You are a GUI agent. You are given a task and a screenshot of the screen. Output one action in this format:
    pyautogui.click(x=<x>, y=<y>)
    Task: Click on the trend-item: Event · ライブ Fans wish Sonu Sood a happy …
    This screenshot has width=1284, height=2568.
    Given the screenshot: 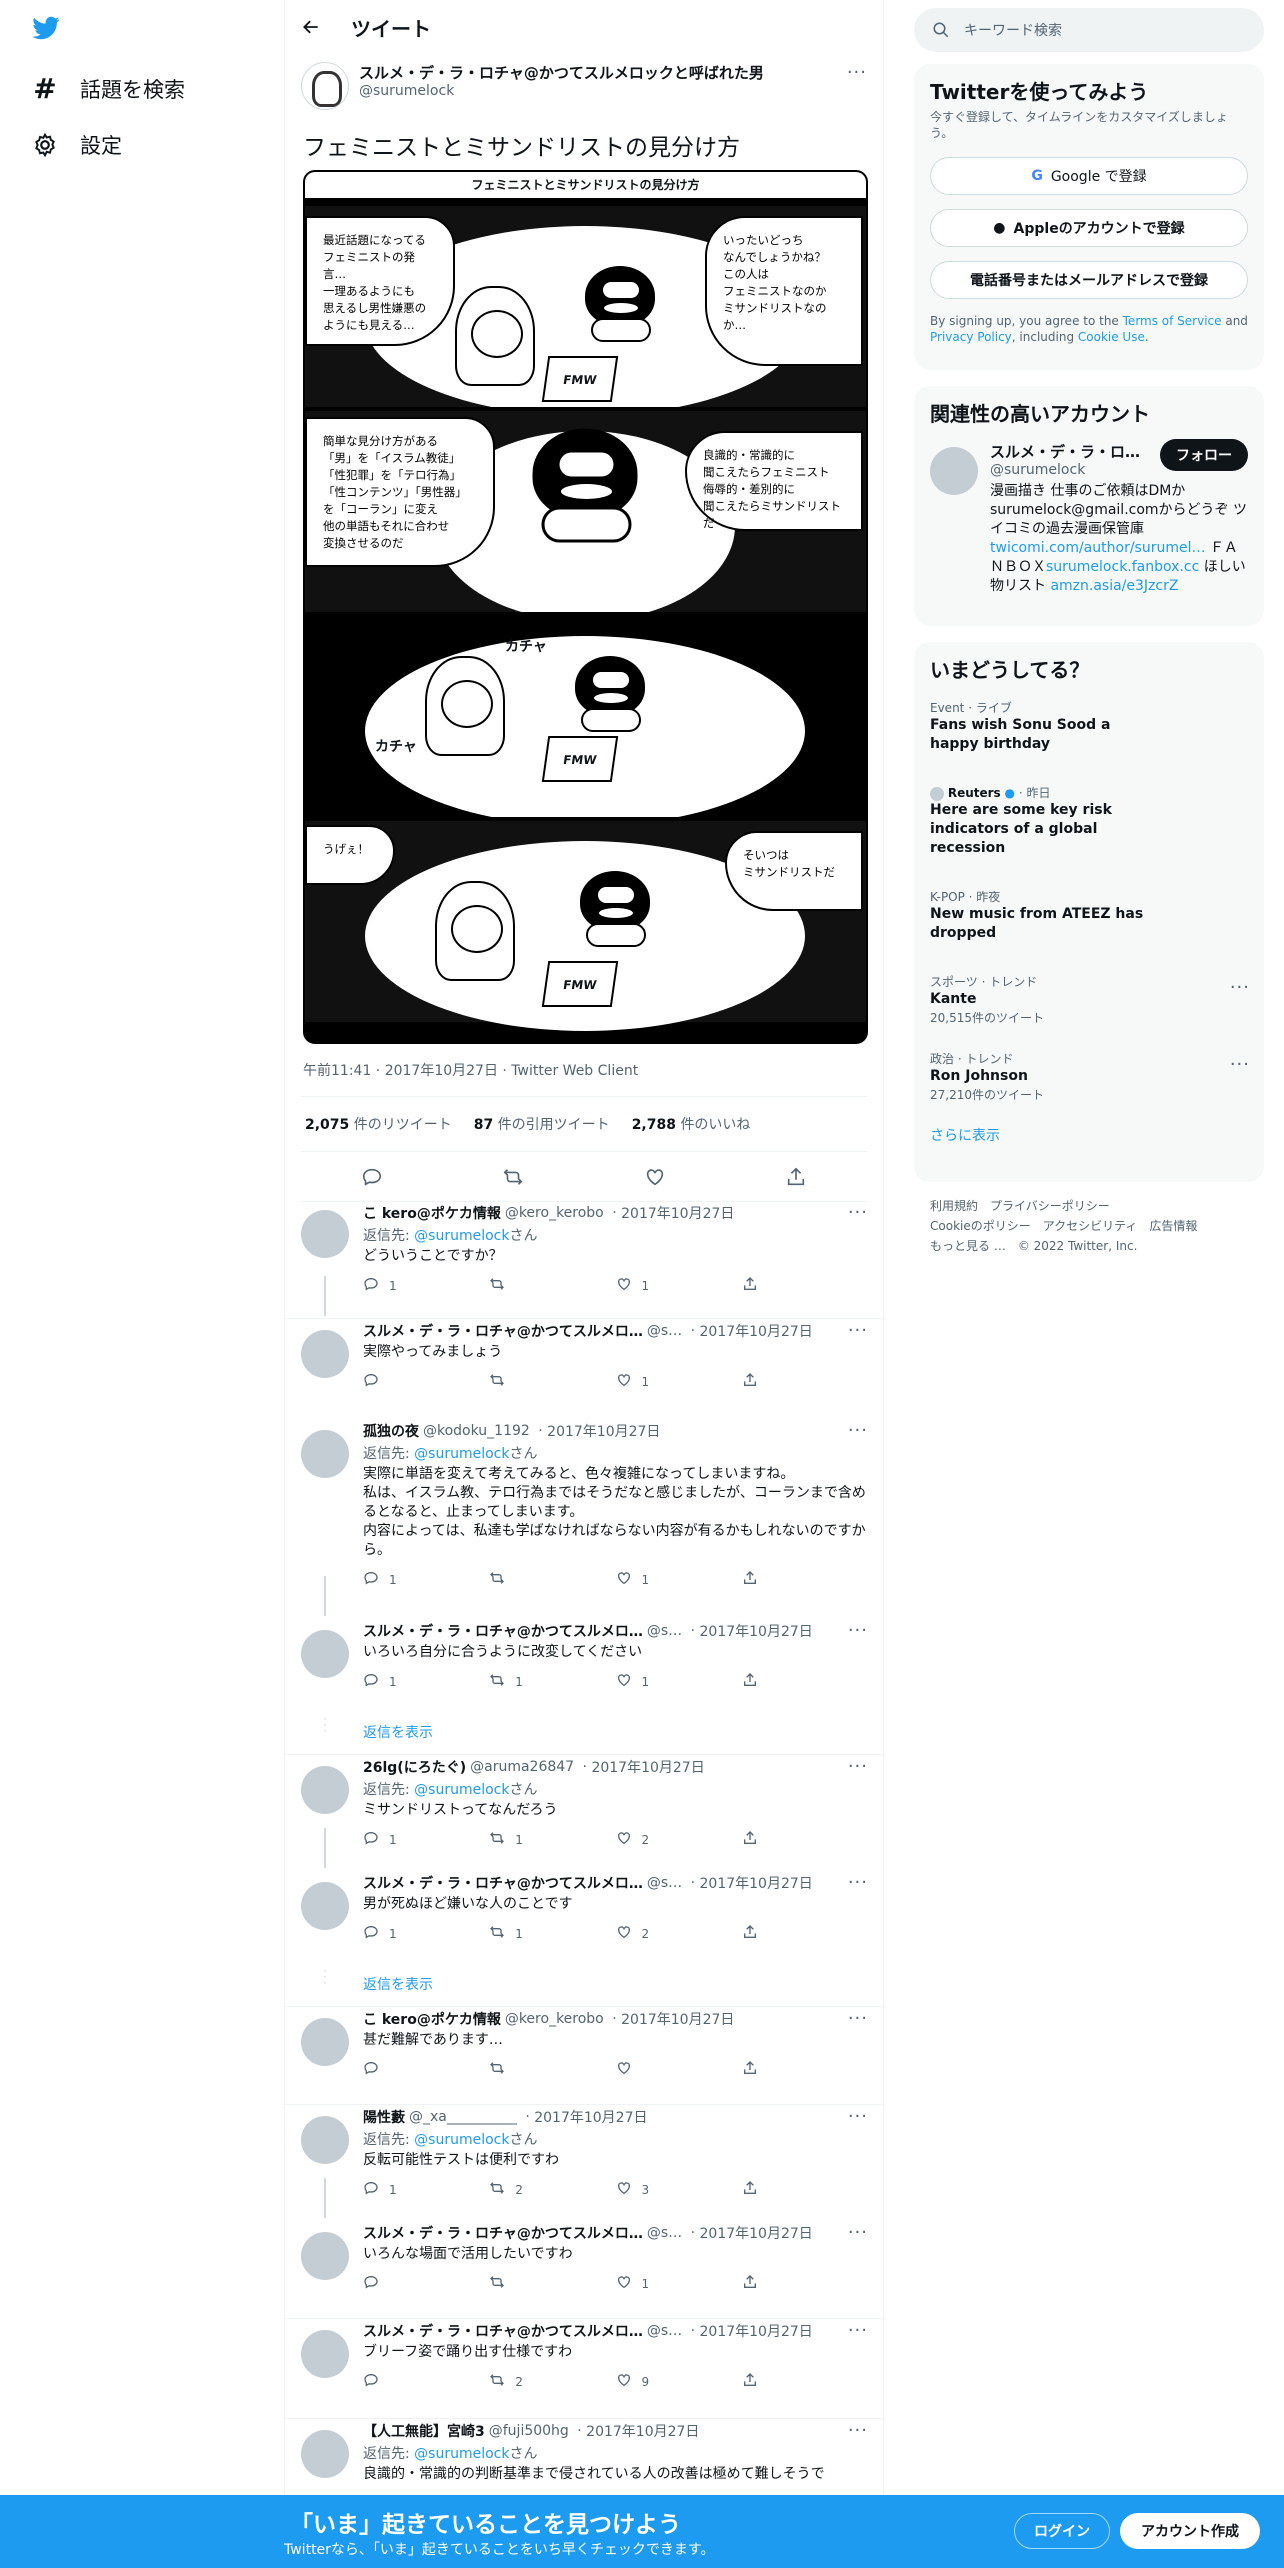 What is the action you would take?
    pyautogui.click(x=1089, y=726)
    